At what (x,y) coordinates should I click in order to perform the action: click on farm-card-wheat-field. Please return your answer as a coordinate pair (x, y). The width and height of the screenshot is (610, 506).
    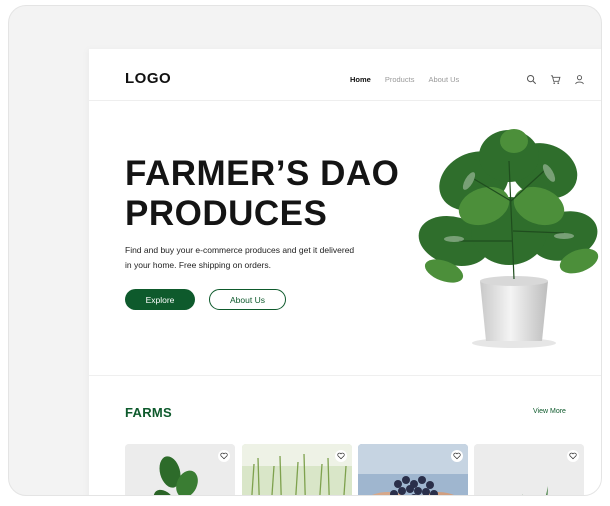
    Looking at the image, I should click on (297, 469).